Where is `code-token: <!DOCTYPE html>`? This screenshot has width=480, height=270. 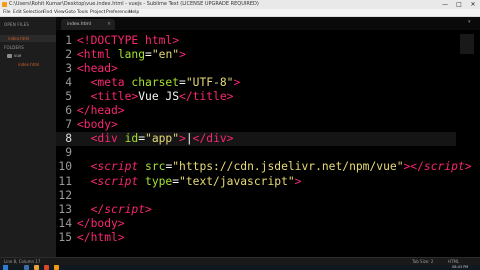
code-token: <!DOCTYPE html> is located at coordinates (128, 40).